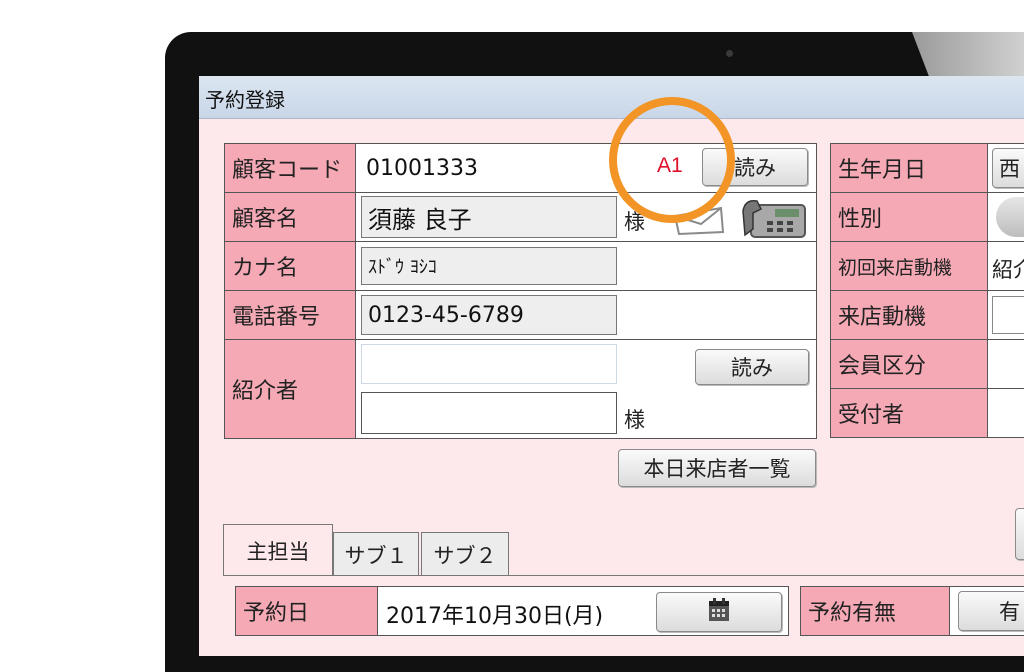 The height and width of the screenshot is (672, 1024). I want to click on calendar-button, so click(719, 612).